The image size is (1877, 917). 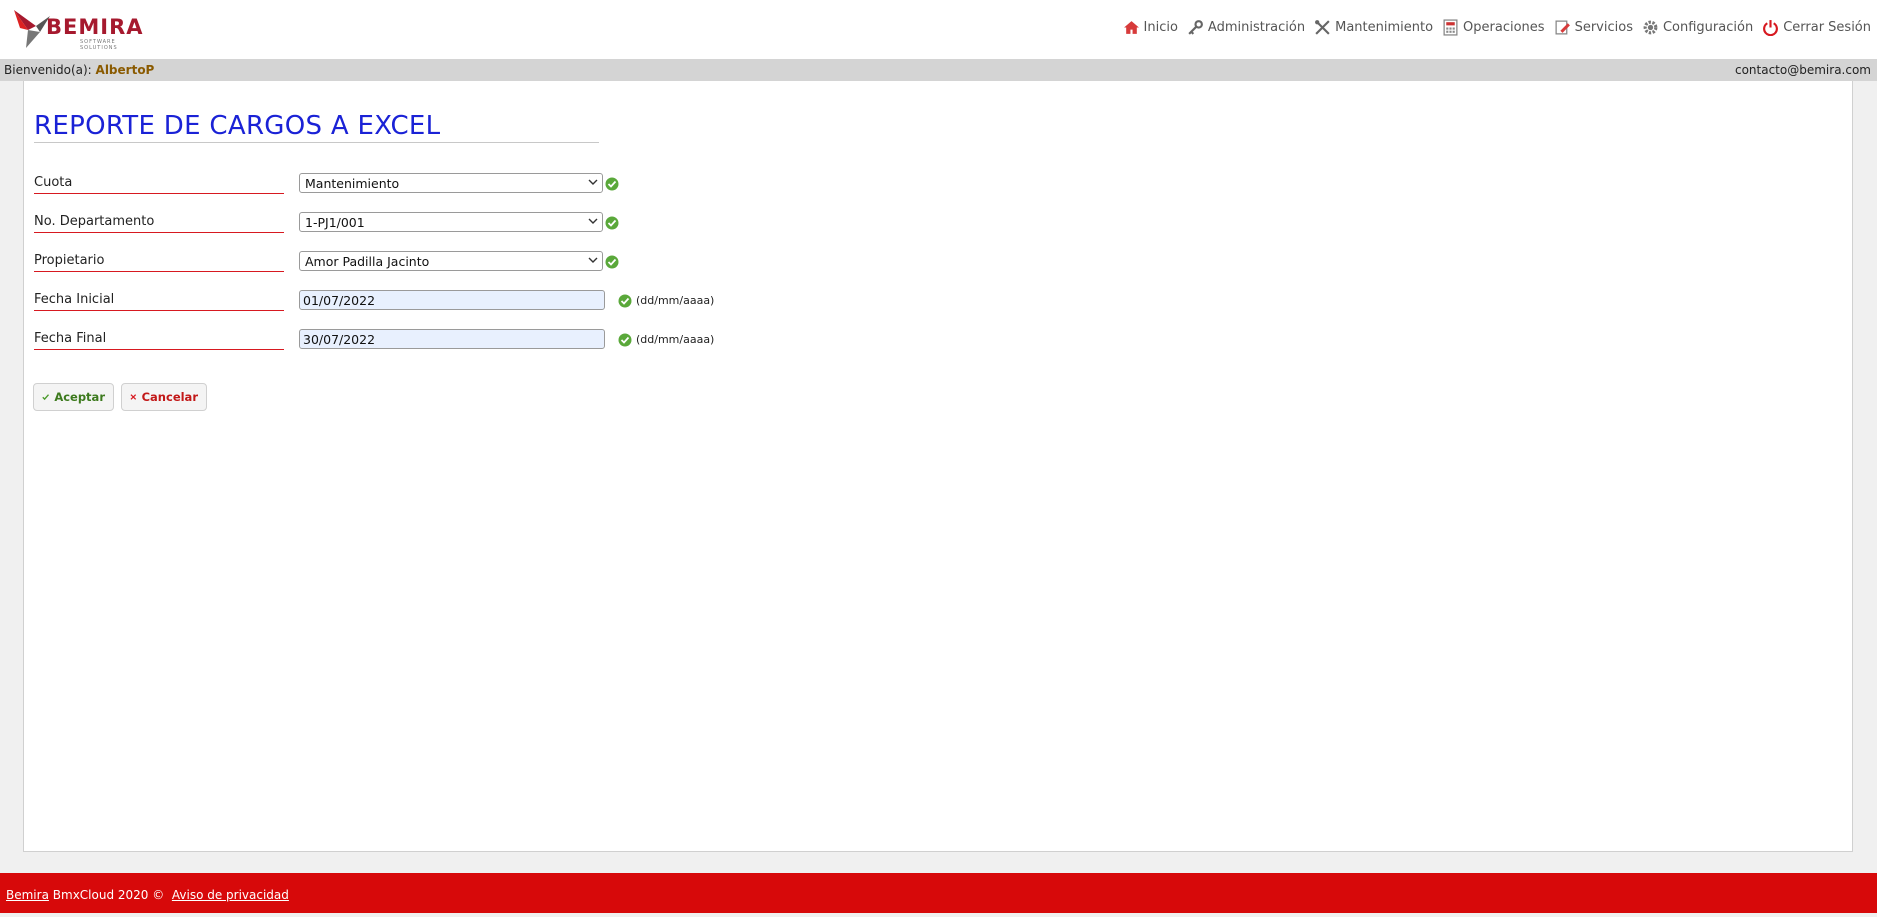 What do you see at coordinates (159, 184) in the screenshot?
I see `cuota-label: Cuota` at bounding box center [159, 184].